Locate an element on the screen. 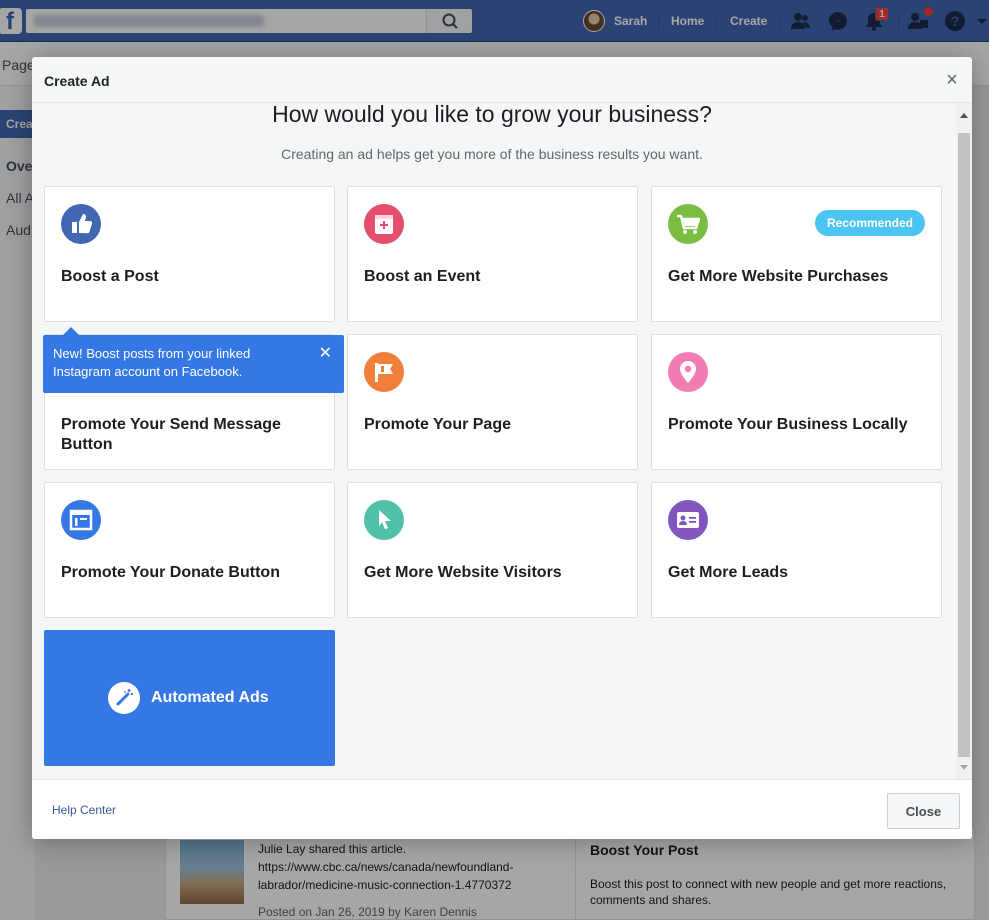  shopping-cart-icon is located at coordinates (688, 224).